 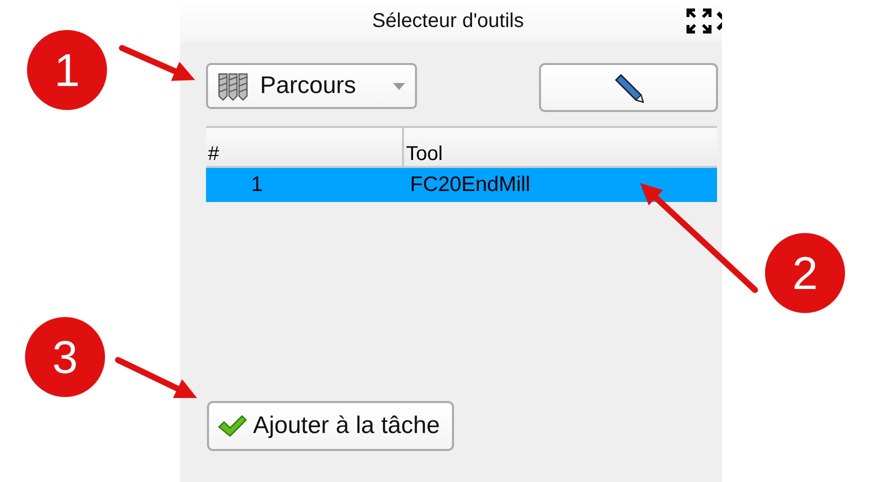 What do you see at coordinates (234, 86) in the screenshot?
I see `end-mills-icon` at bounding box center [234, 86].